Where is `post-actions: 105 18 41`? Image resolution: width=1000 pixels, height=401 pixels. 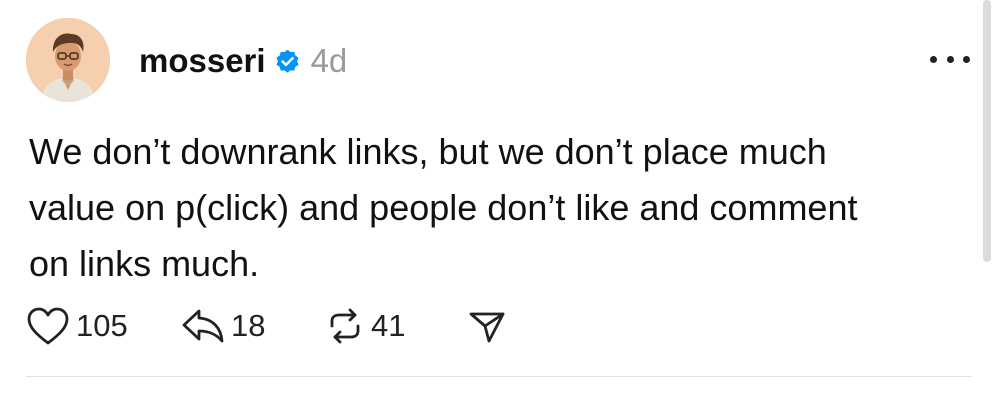 post-actions: 105 18 41 is located at coordinates (266, 326).